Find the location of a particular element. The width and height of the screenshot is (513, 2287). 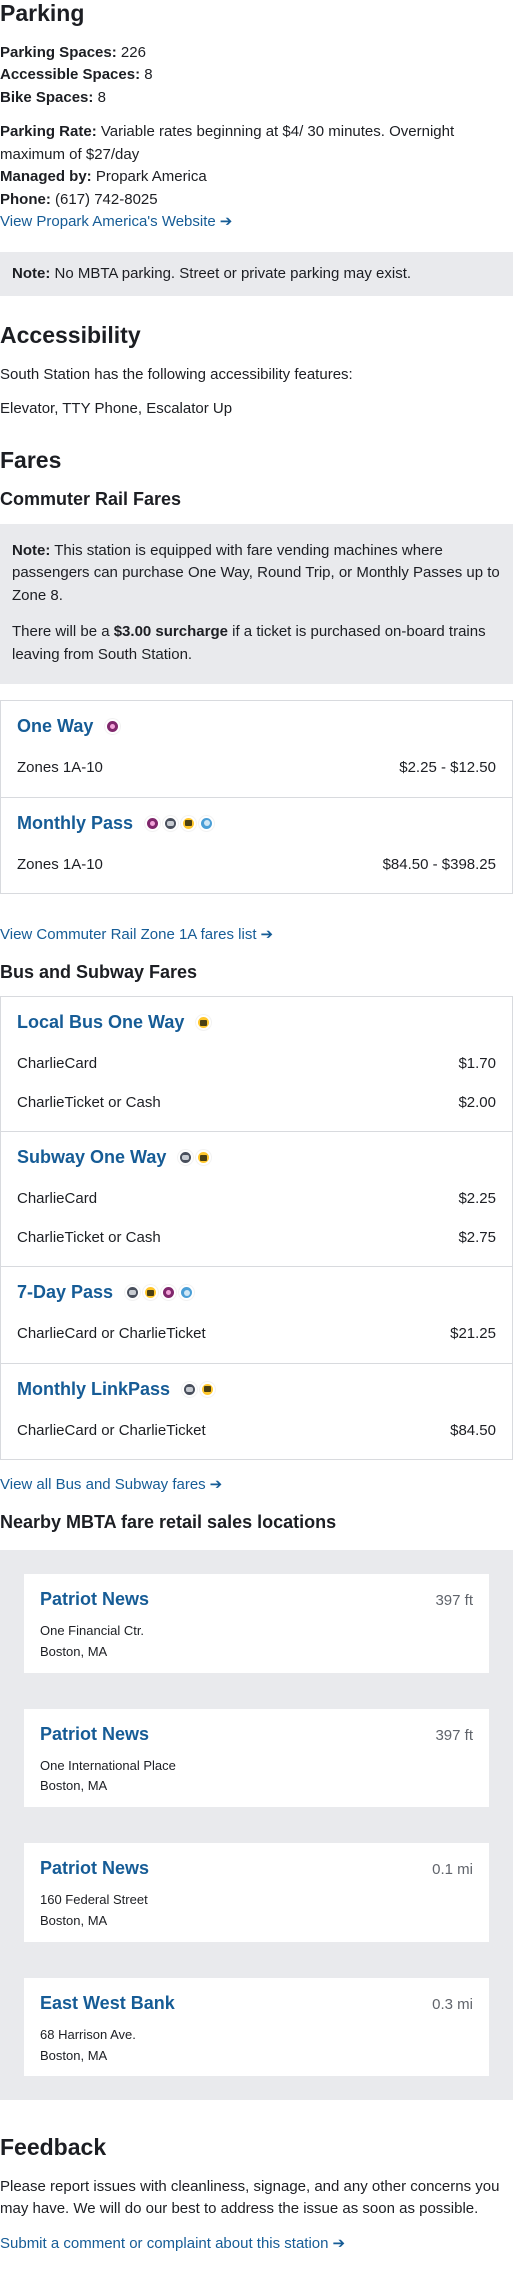

bike-spaces: Bike Spaces: 8 is located at coordinates (53, 97).